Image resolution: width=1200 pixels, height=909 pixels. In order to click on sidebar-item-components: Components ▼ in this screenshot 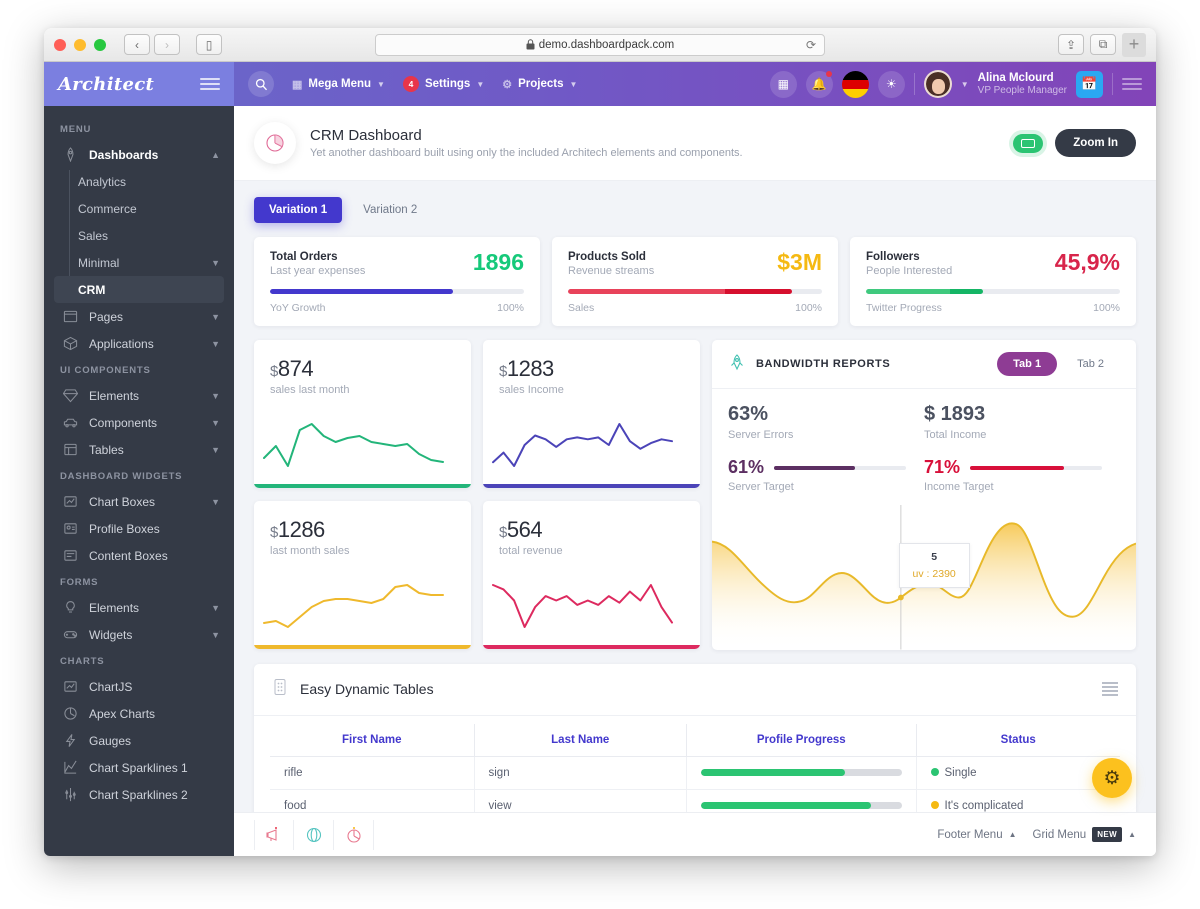, I will do `click(139, 422)`.